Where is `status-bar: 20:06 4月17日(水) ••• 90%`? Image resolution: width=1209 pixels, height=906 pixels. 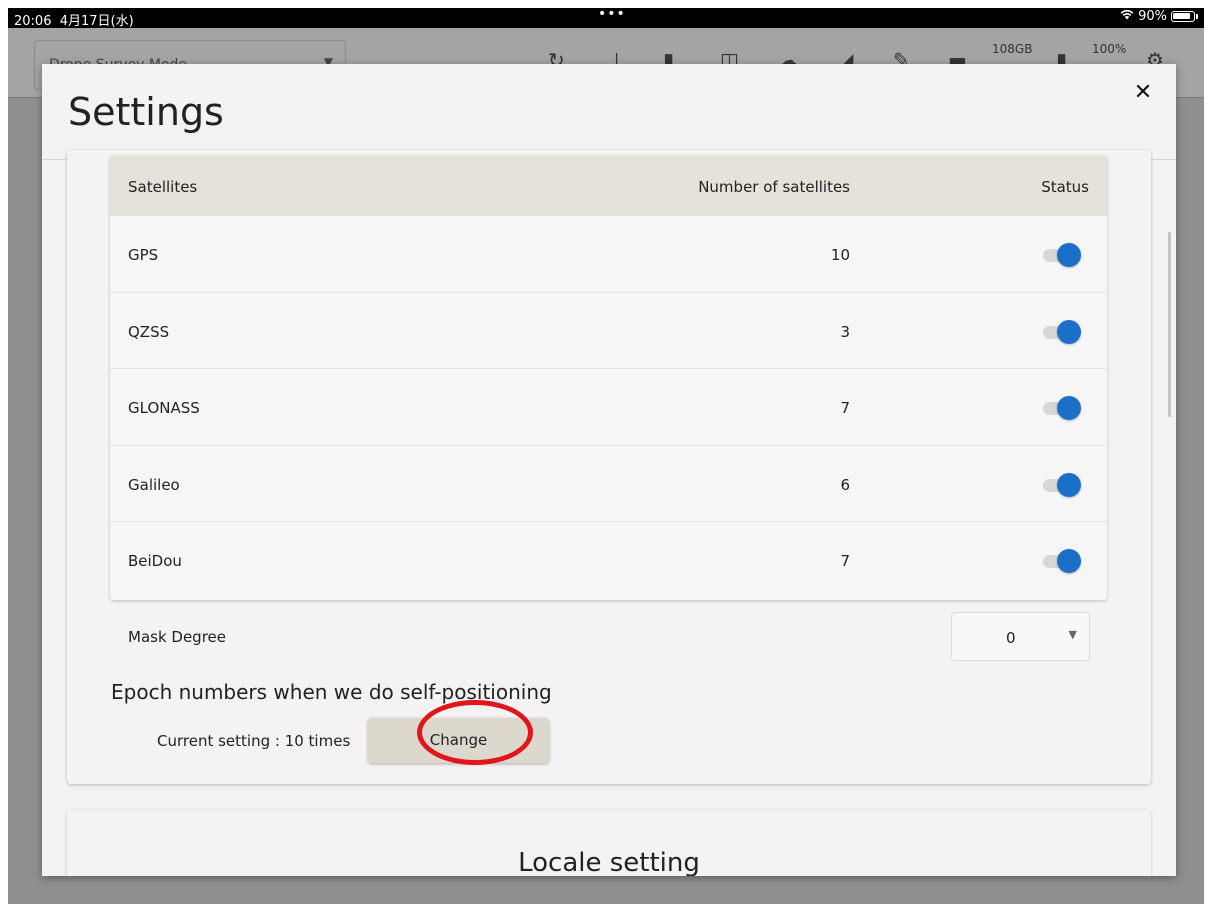
status-bar: 20:06 4月17日(水) ••• 90% is located at coordinates (606, 17).